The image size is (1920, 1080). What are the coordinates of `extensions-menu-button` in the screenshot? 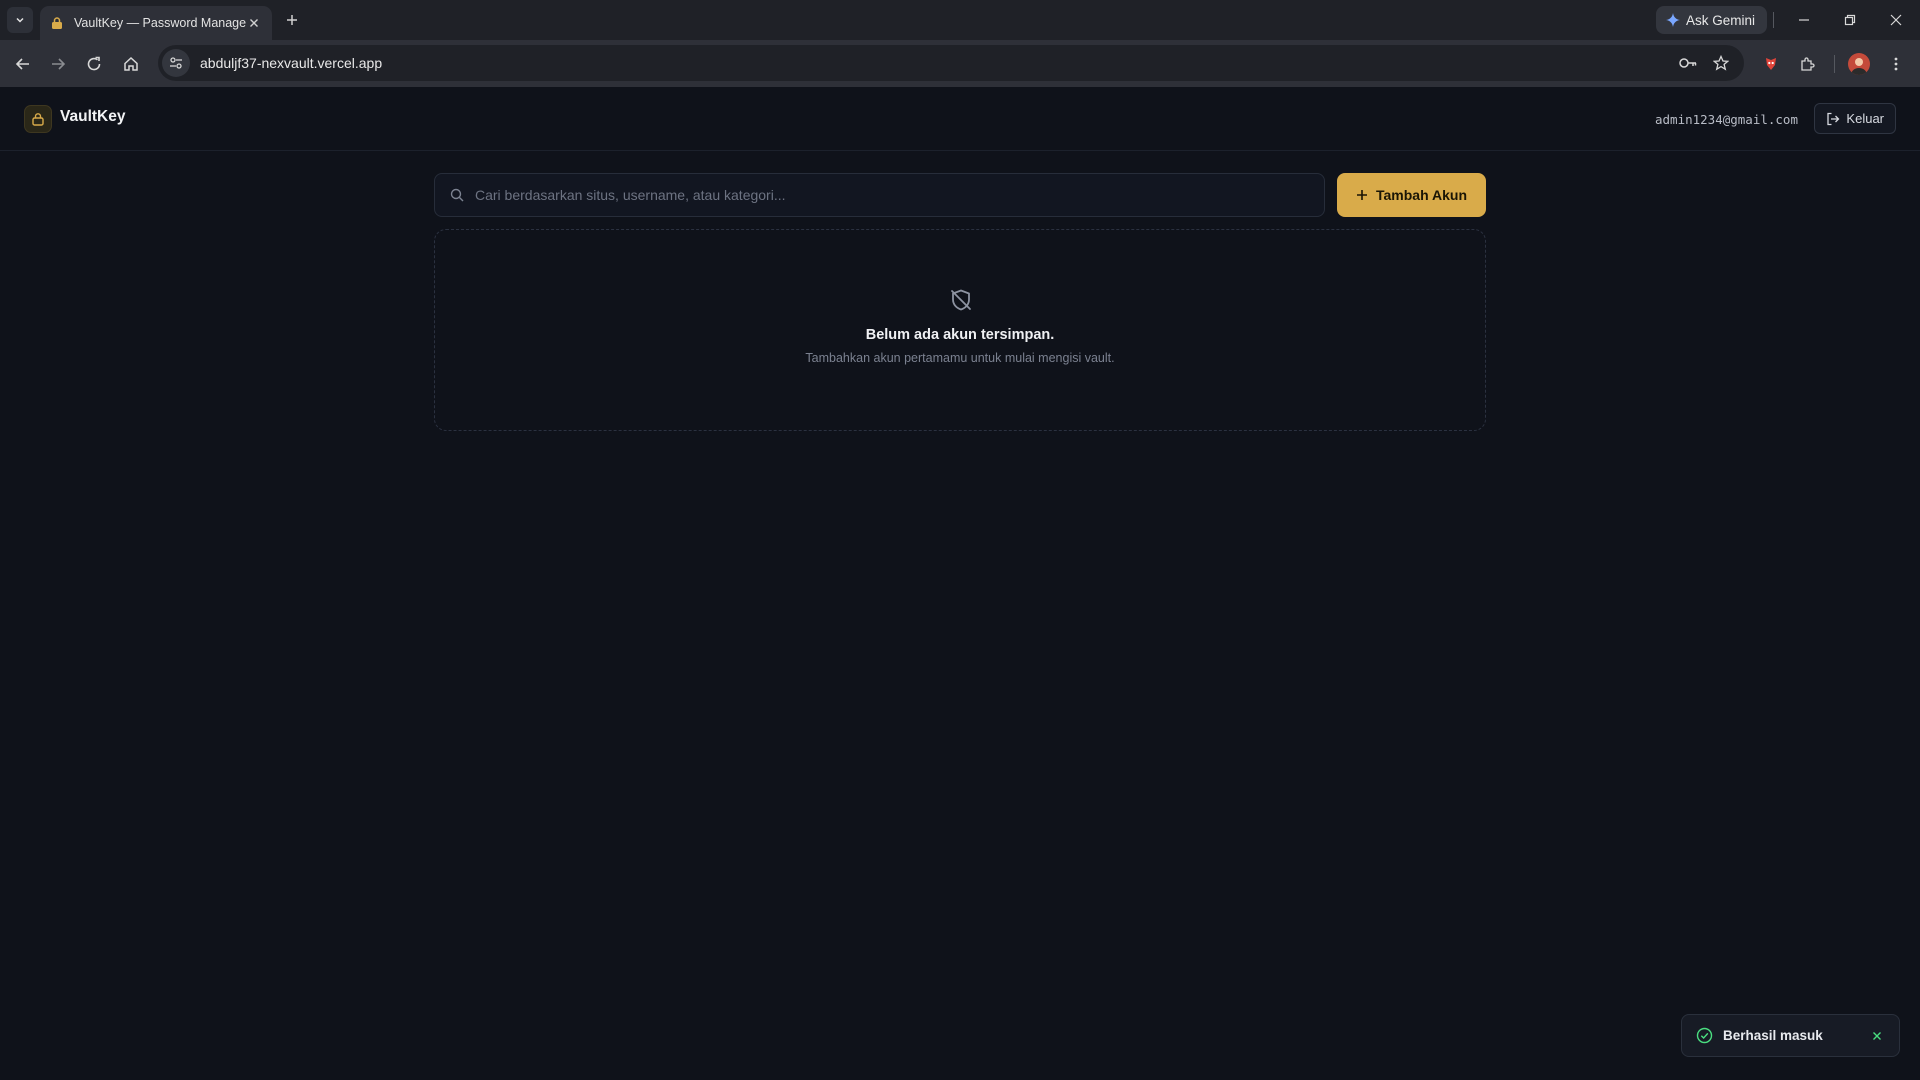 It's located at (1807, 64).